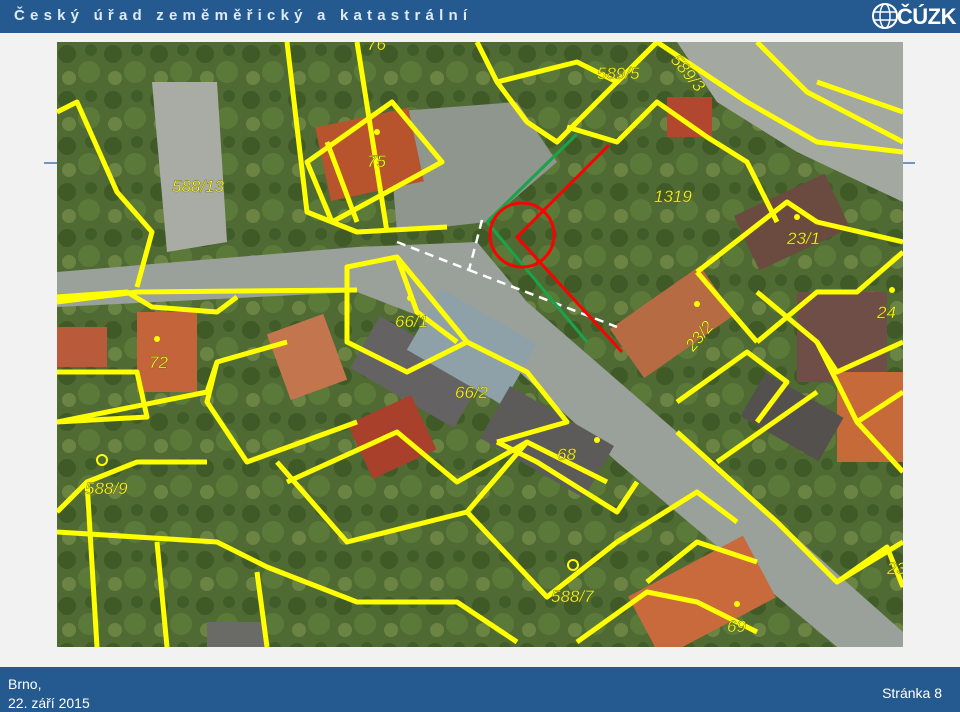 This screenshot has width=960, height=712. What do you see at coordinates (158, 362) in the screenshot?
I see `parcel-label: 72` at bounding box center [158, 362].